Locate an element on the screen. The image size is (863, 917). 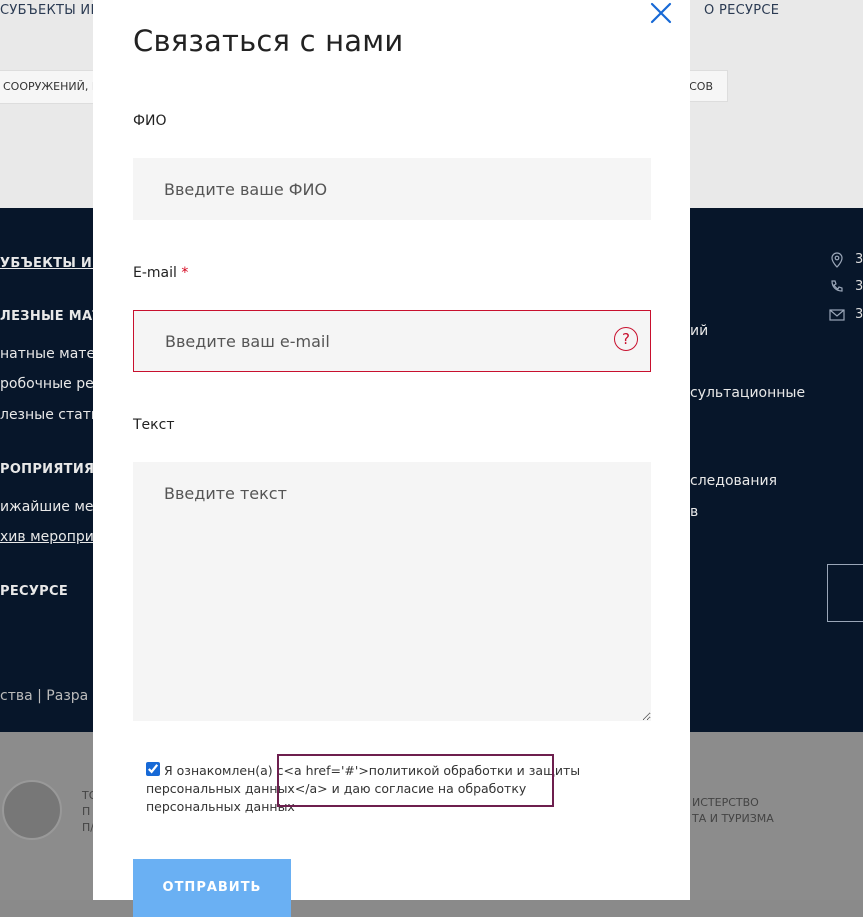
highlight-box is located at coordinates (415, 780).